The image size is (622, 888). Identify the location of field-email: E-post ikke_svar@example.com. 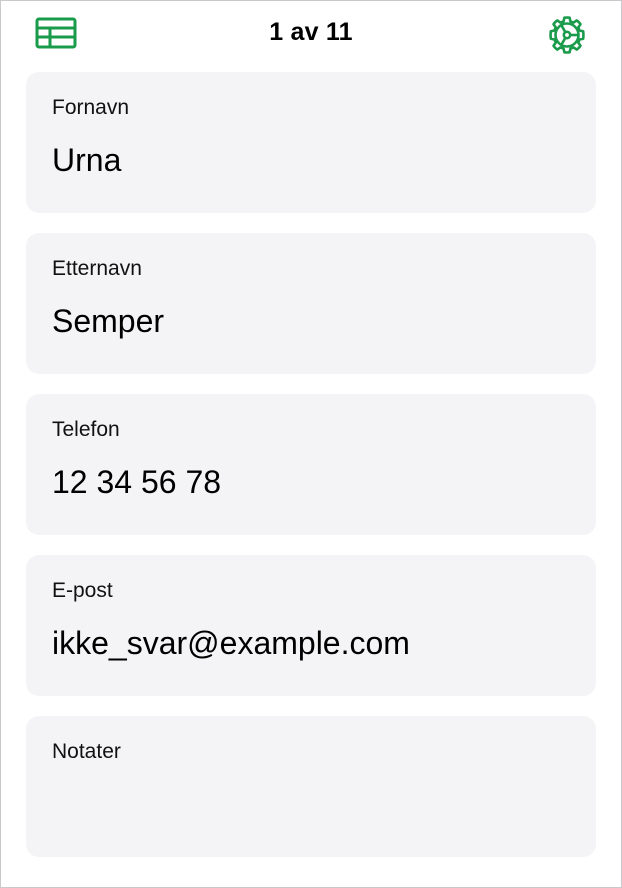
(311, 625).